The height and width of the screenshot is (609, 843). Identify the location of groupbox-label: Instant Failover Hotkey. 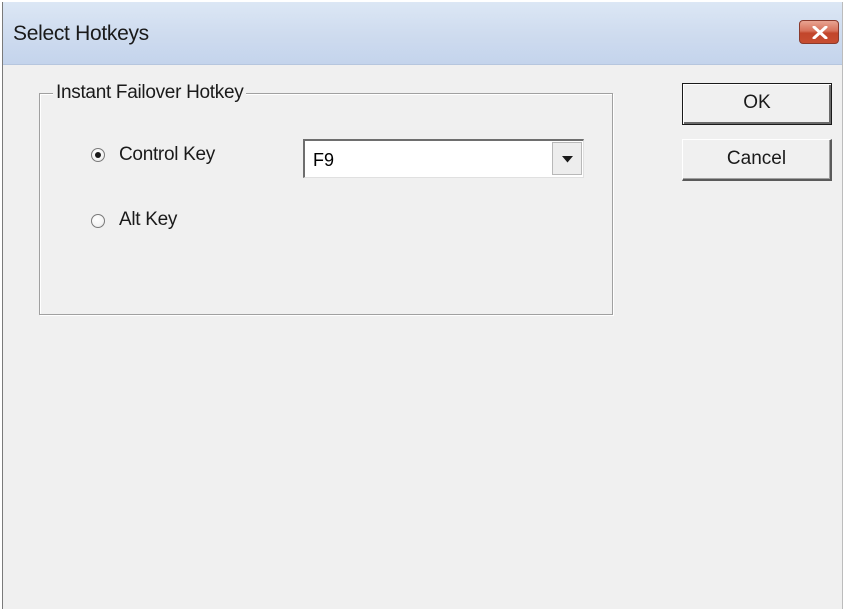
(150, 93).